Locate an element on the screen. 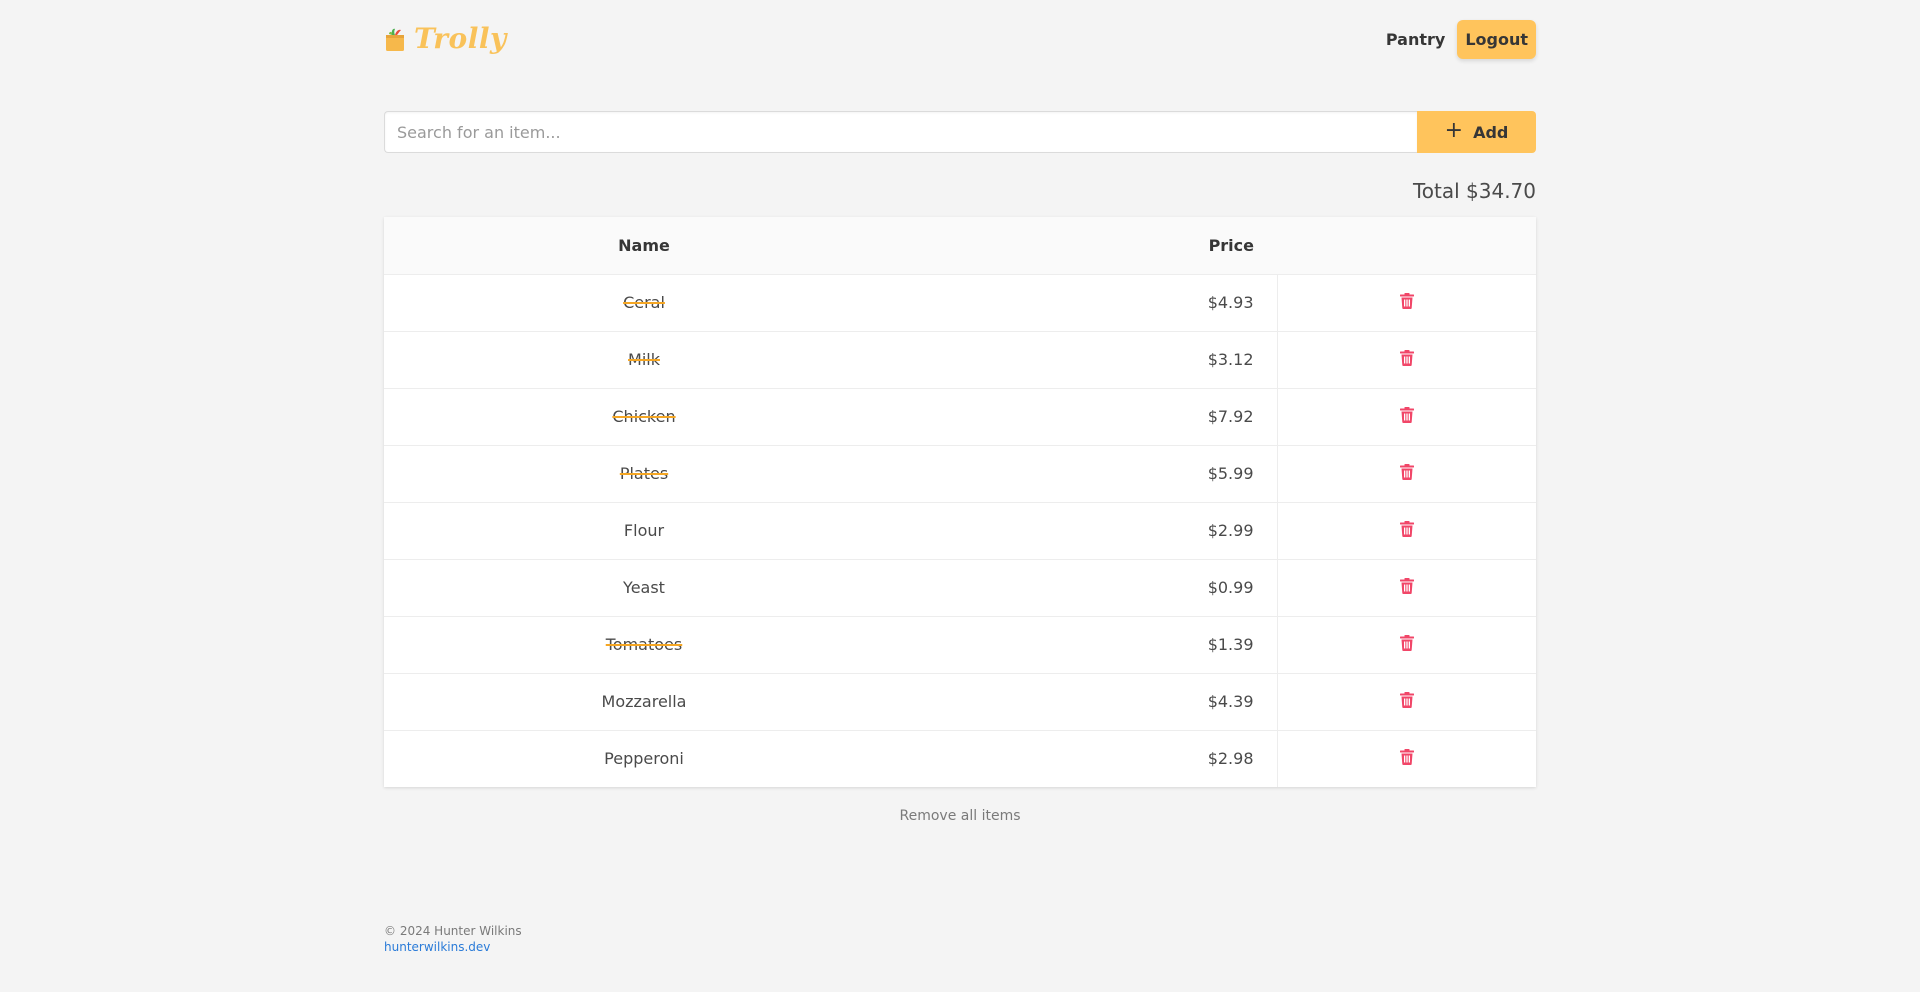 This screenshot has height=992, width=1920. item-price: $1.39 is located at coordinates (1090, 645).